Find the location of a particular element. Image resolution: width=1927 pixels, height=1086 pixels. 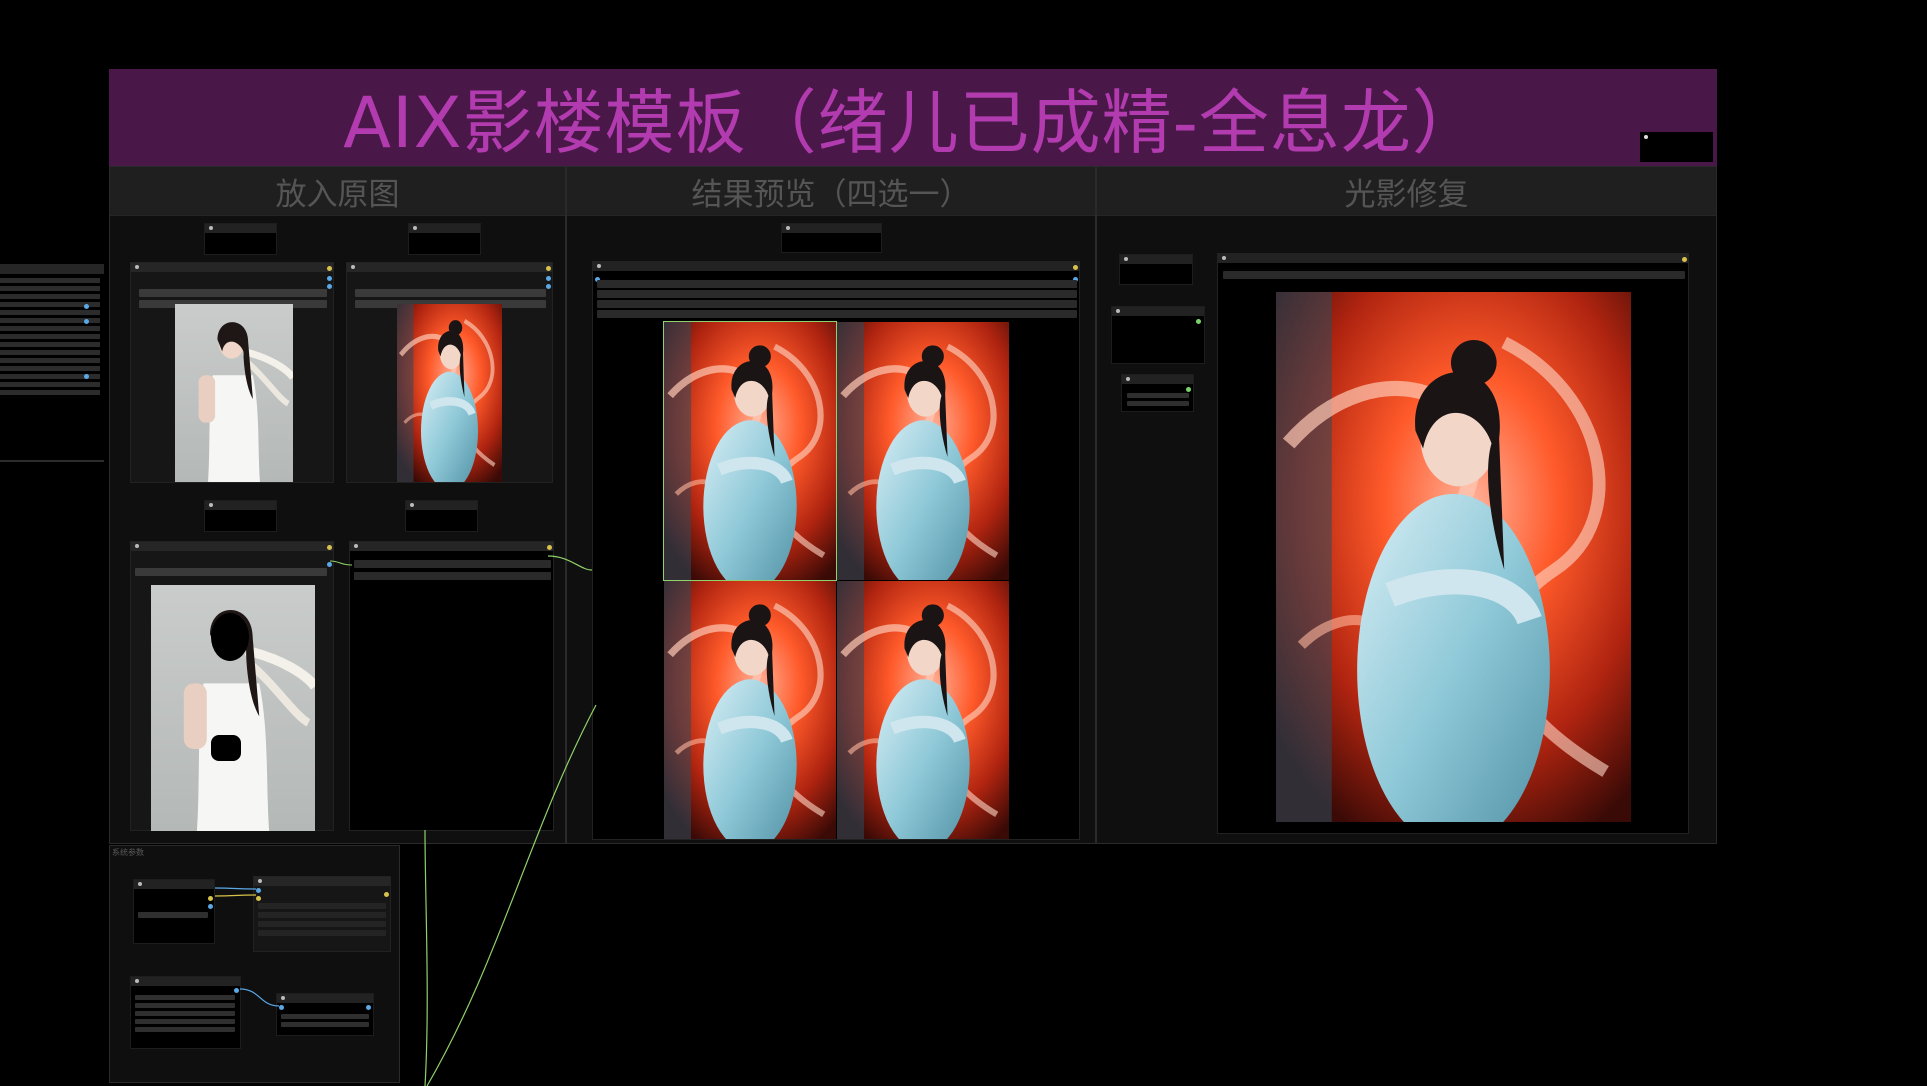

connection-wires is located at coordinates (405, 820).